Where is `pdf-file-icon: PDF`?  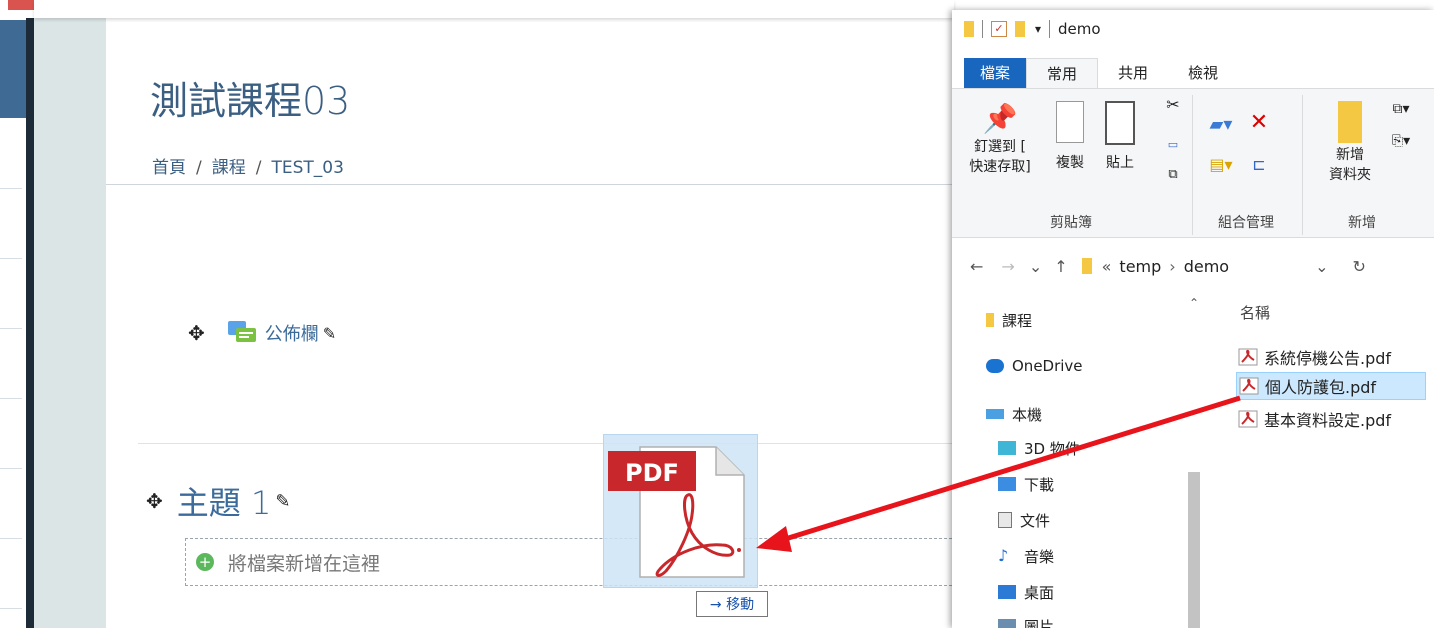 pdf-file-icon: PDF is located at coordinates (676, 512).